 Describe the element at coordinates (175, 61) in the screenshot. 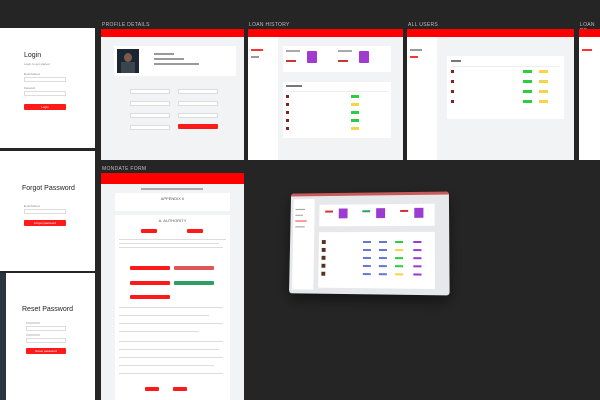

I see `profile-card` at that location.